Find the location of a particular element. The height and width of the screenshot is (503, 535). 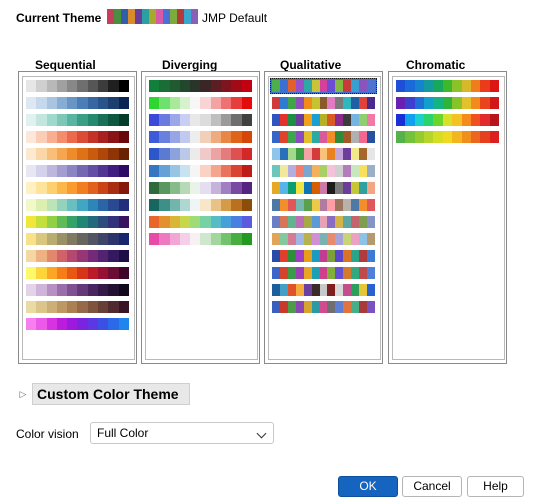

diverging-list is located at coordinates (200, 217).